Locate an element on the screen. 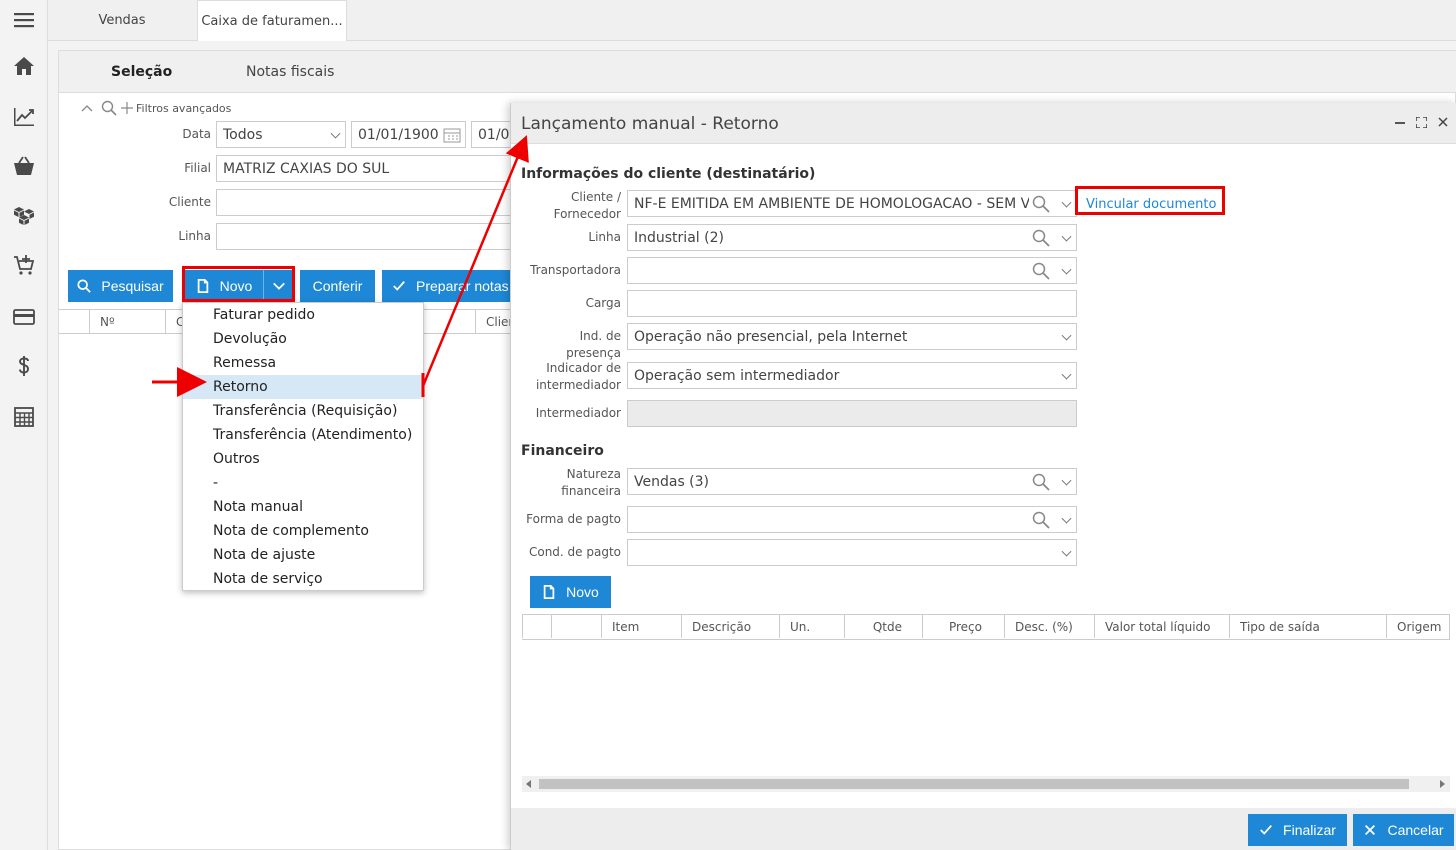  calendar-icon is located at coordinates (452, 135).